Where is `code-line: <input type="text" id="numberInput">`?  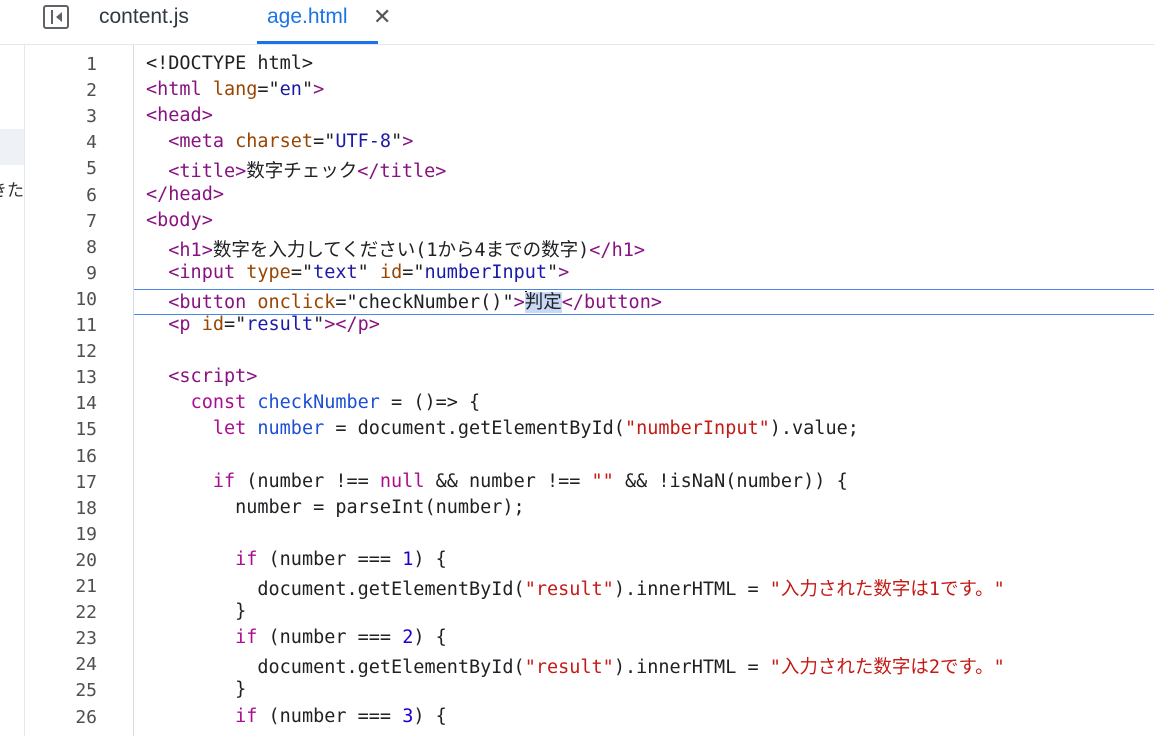
code-line: <input type="text" id="numberInput"> is located at coordinates (357, 272).